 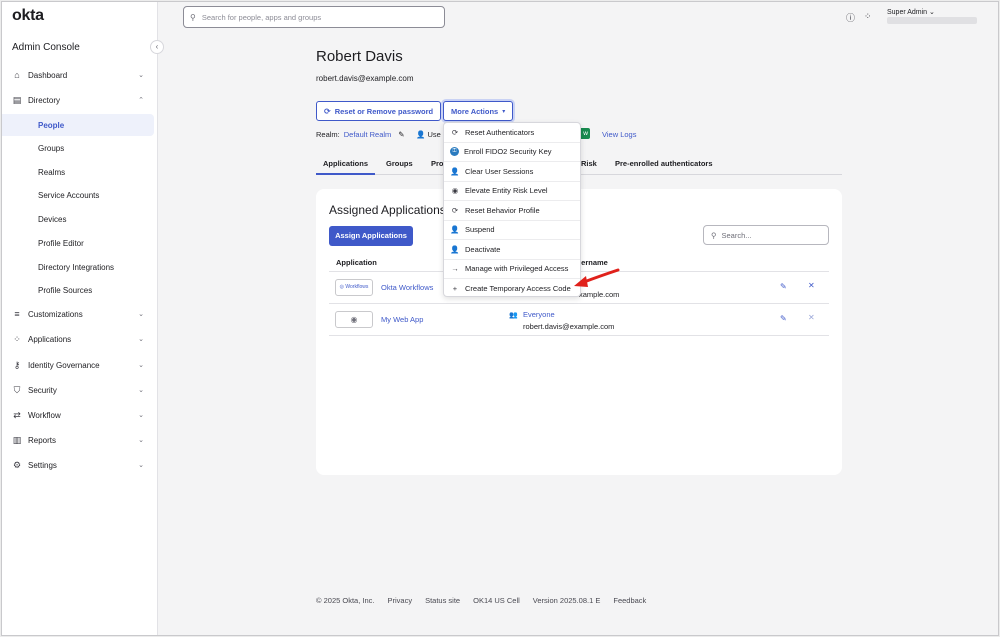 What do you see at coordinates (518, 289) in the screenshot?
I see `menu-item-label: Create Temporary Access Code` at bounding box center [518, 289].